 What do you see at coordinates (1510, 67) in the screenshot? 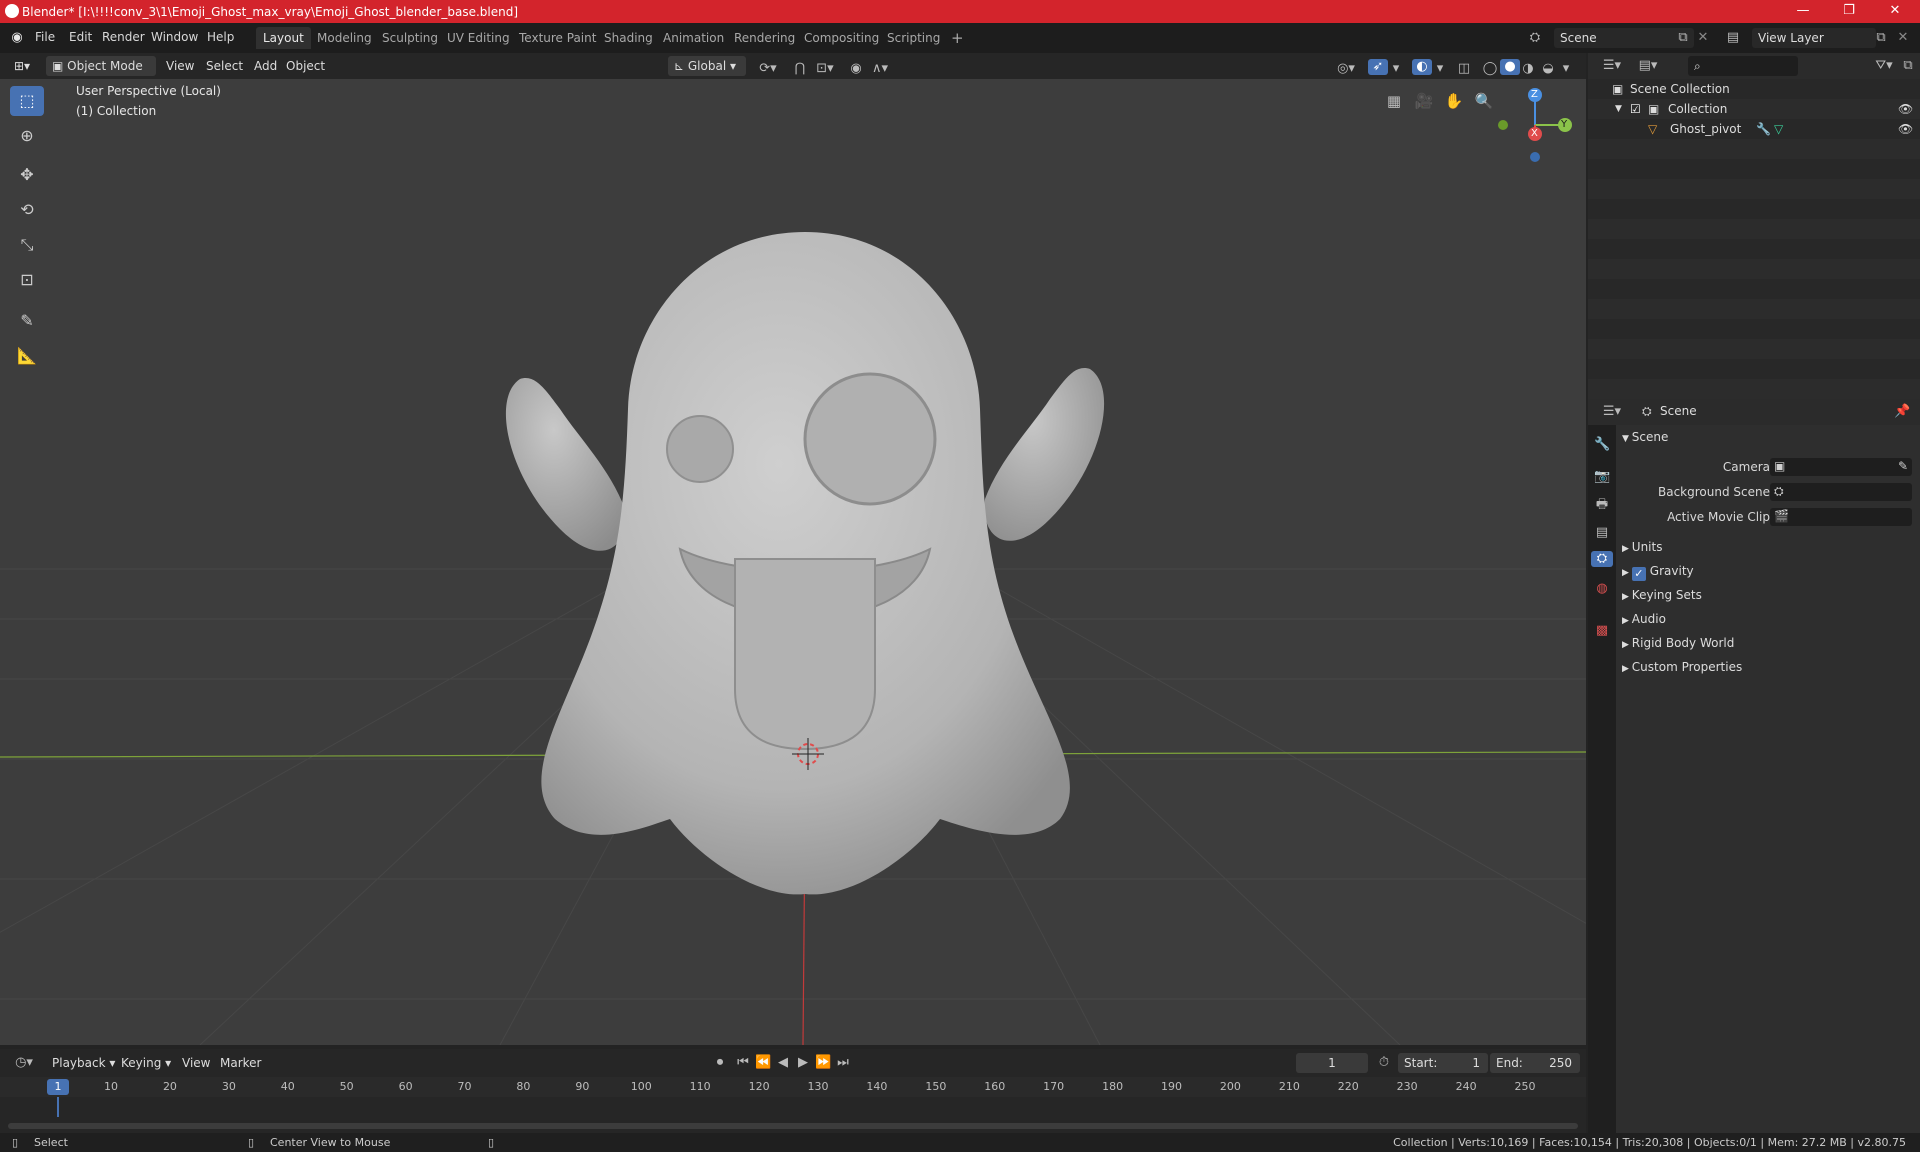
I see `solid-shading-icon: ●` at bounding box center [1510, 67].